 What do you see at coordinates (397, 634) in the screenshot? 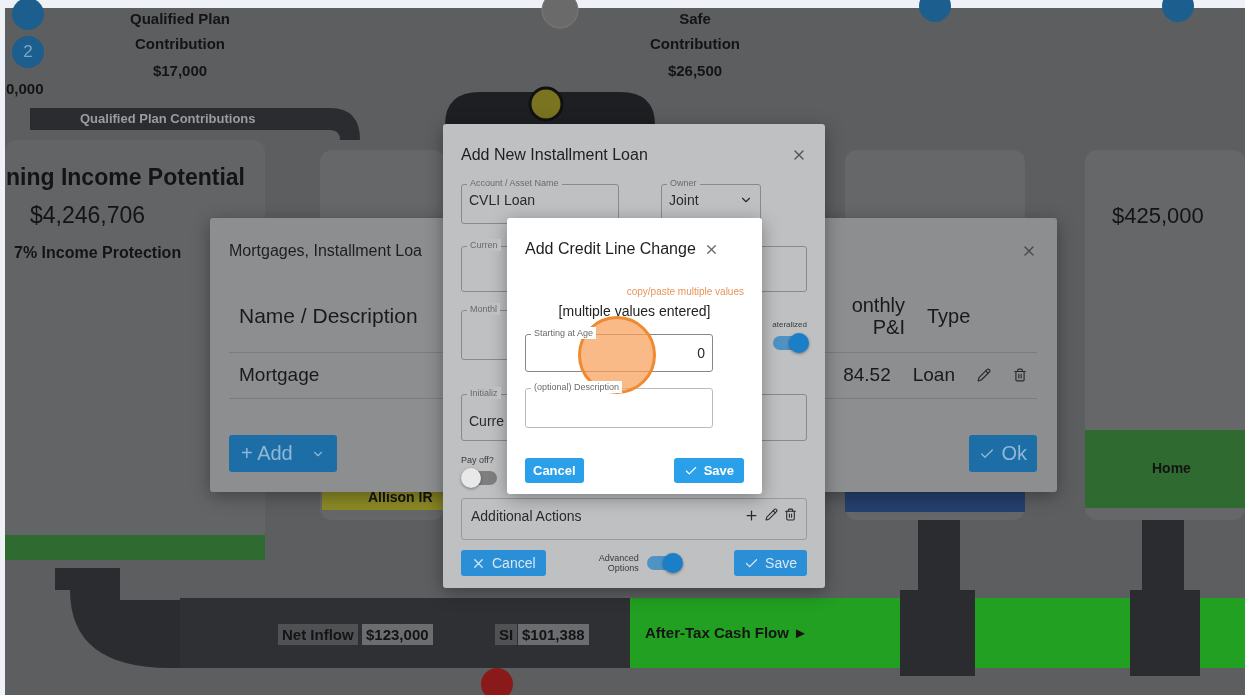
I see `flow-amount: $123,000` at bounding box center [397, 634].